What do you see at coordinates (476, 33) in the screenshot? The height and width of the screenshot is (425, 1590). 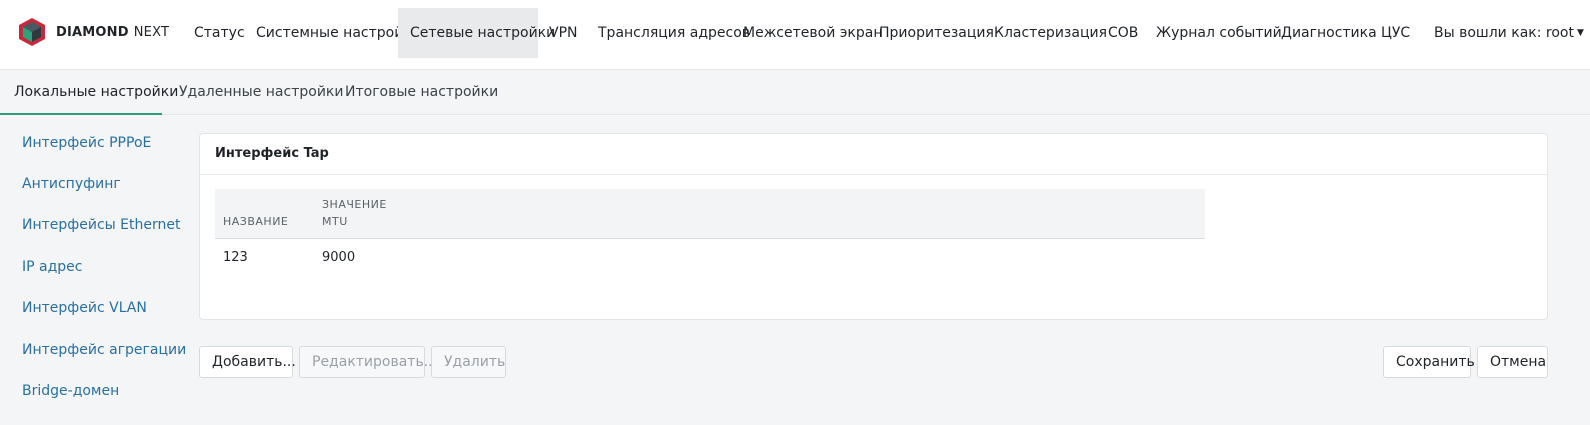 I see `nav-item-network-settings: Сетевые настройки` at bounding box center [476, 33].